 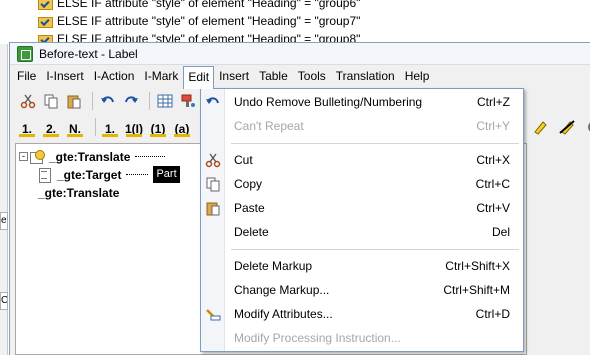 I want to click on menu-item-shortcut: Del, so click(x=500, y=232).